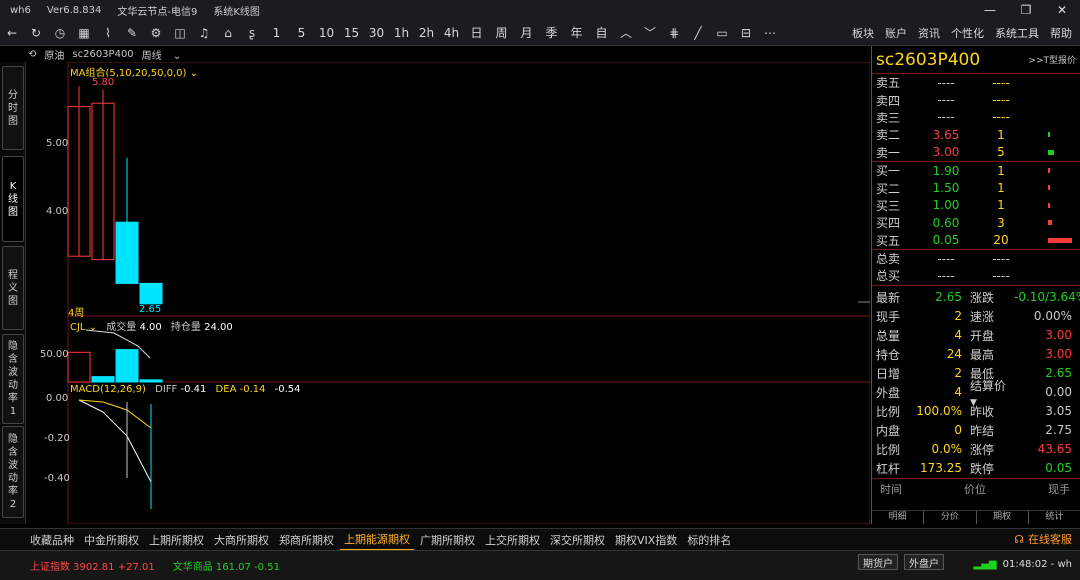  What do you see at coordinates (898, 517) in the screenshot?
I see `quote-tab: 明细` at bounding box center [898, 517].